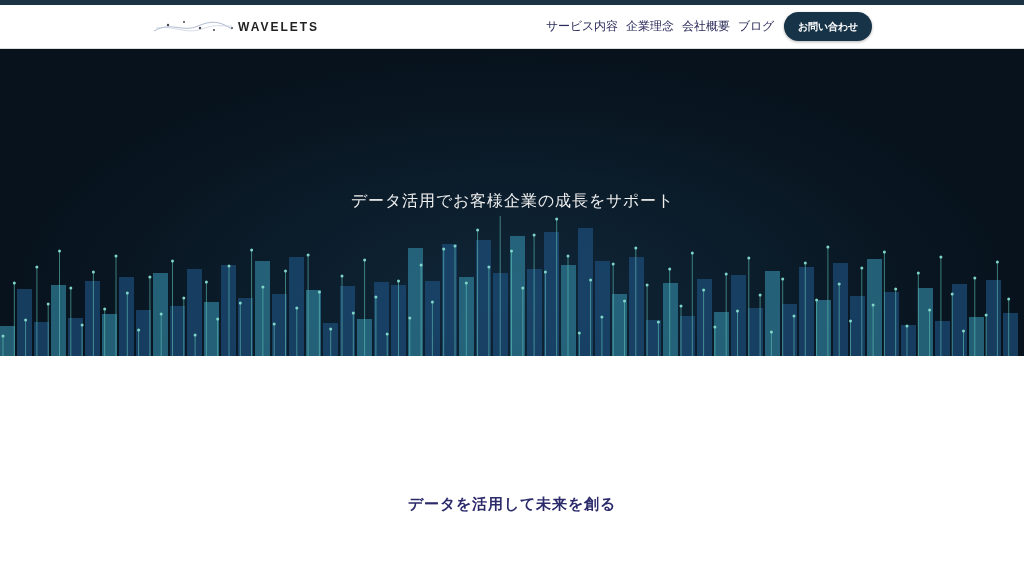 The width and height of the screenshot is (1024, 564). I want to click on logo-link: WAVELETS, so click(236, 26).